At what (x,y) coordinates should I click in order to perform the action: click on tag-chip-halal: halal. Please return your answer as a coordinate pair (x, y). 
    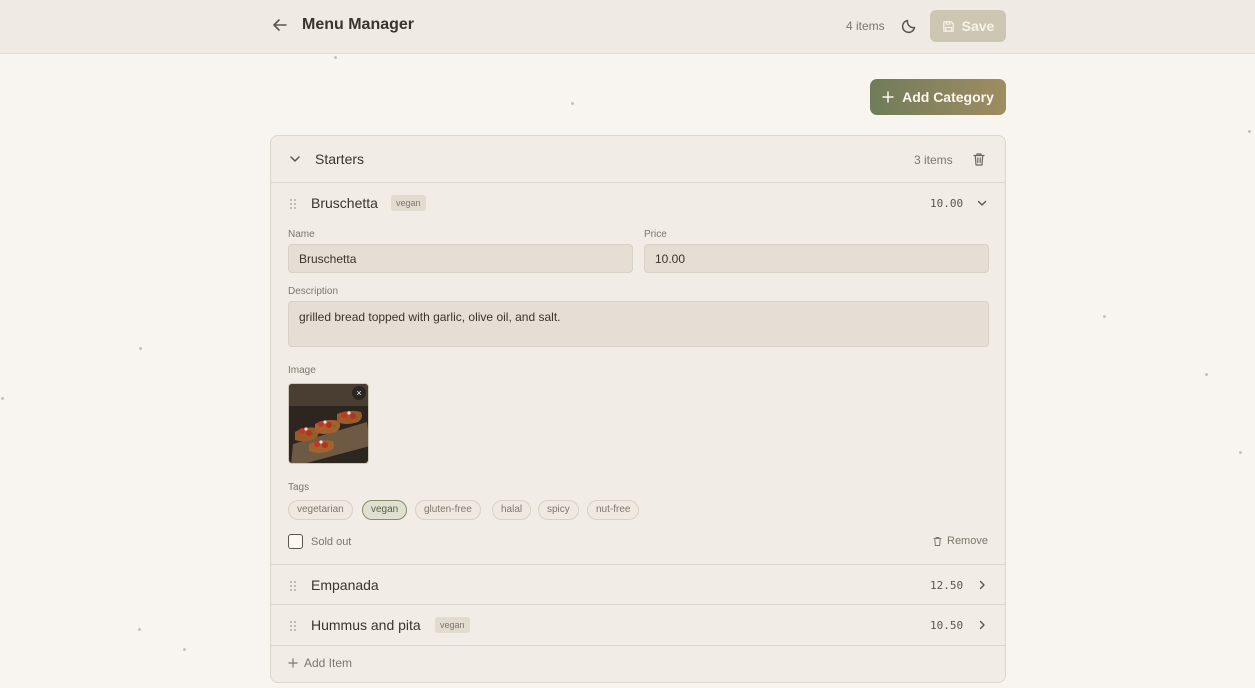
    Looking at the image, I should click on (512, 510).